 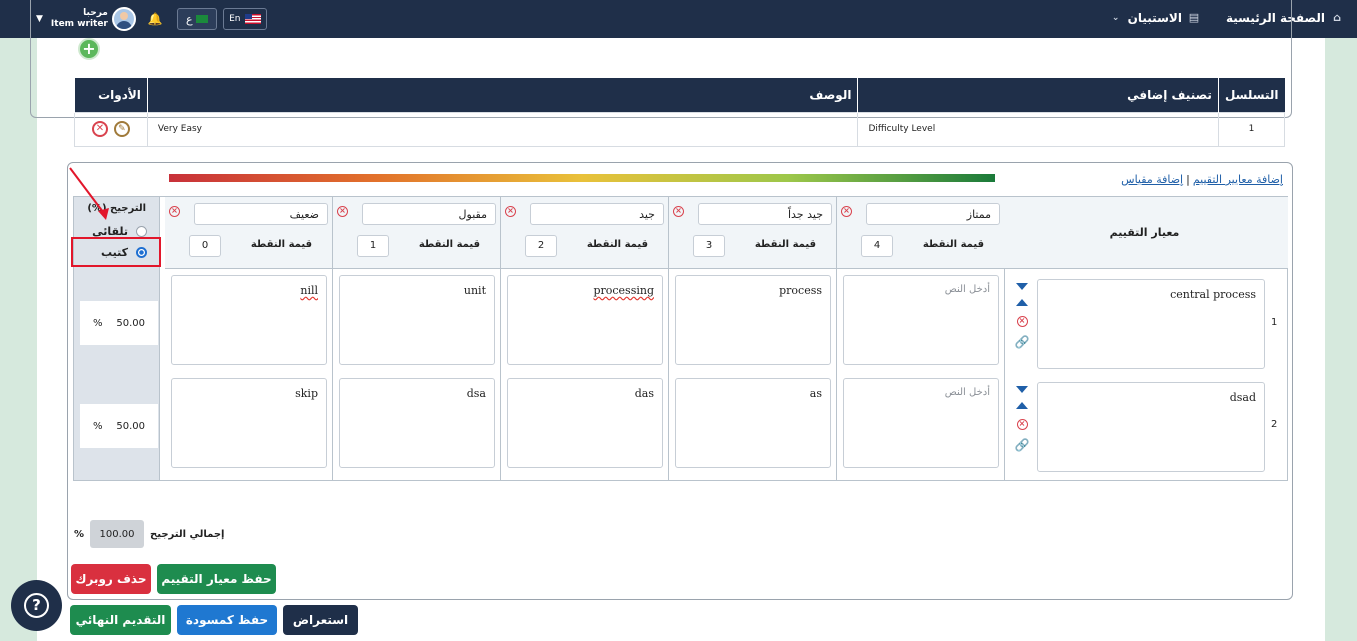 I want to click on level-name-input: ممتاز, so click(x=933, y=214).